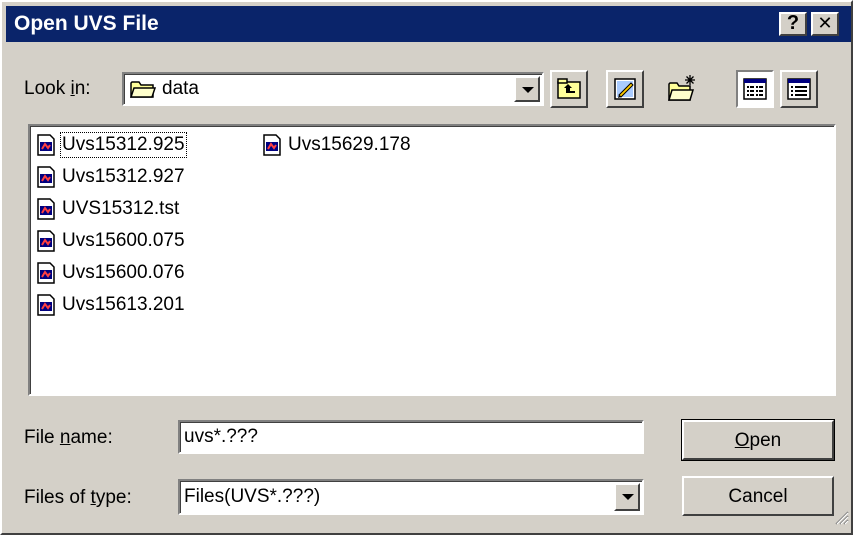  I want to click on help-button: ?, so click(793, 24).